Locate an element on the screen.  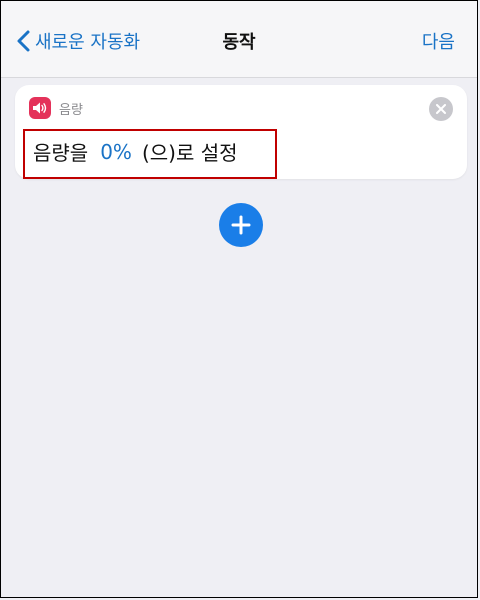
remove-action-button is located at coordinates (441, 109).